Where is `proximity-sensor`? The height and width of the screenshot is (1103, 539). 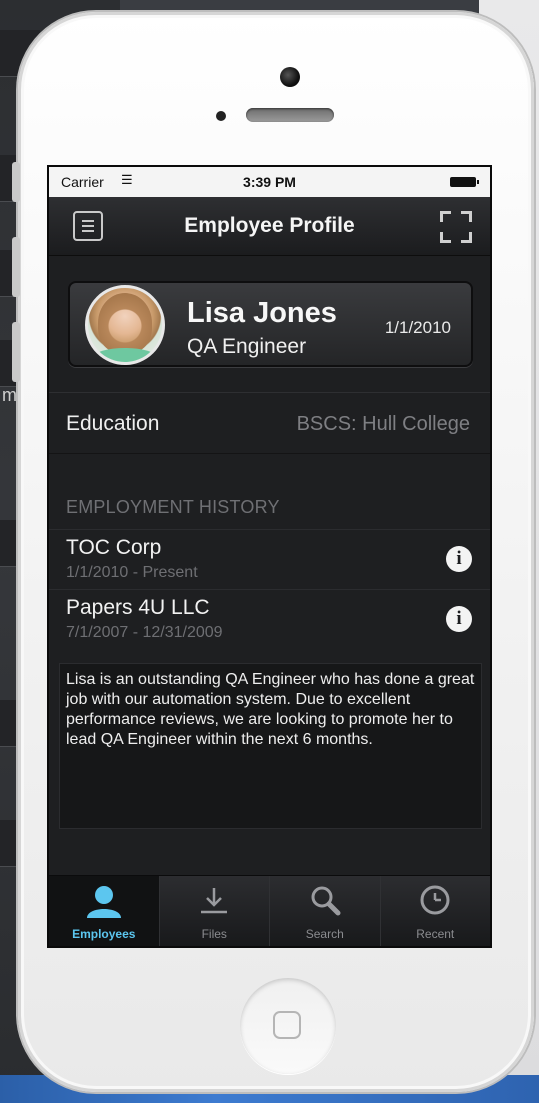 proximity-sensor is located at coordinates (221, 116).